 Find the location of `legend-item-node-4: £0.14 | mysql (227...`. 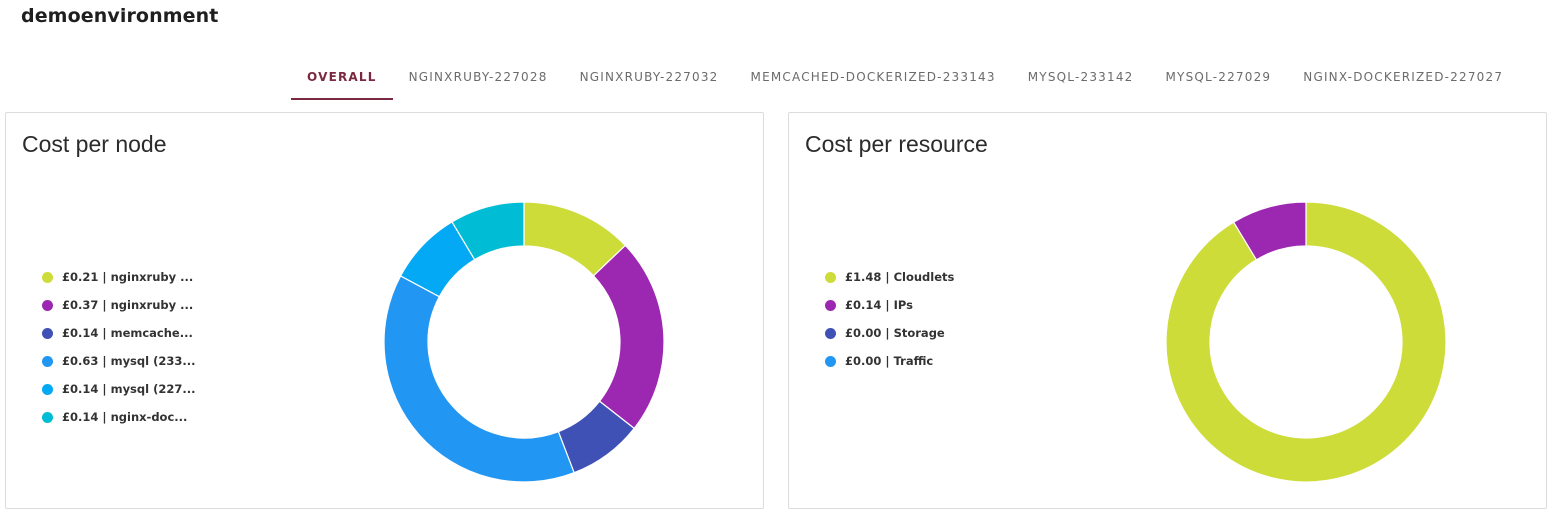

legend-item-node-4: £0.14 | mysql (227... is located at coordinates (118, 389).